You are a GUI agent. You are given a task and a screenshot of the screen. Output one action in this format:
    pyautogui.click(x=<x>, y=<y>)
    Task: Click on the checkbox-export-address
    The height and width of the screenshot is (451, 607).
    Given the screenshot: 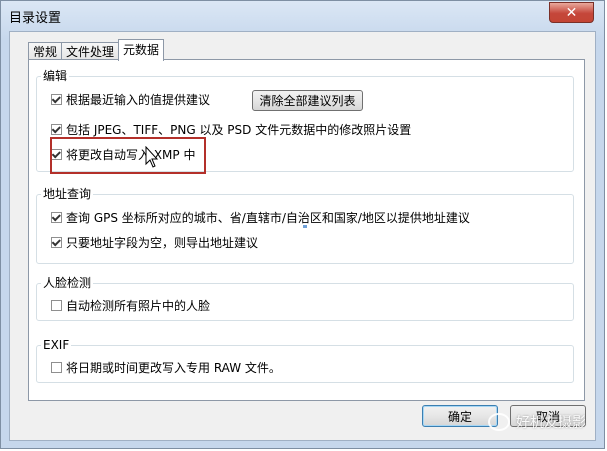 What is the action you would take?
    pyautogui.click(x=56, y=242)
    